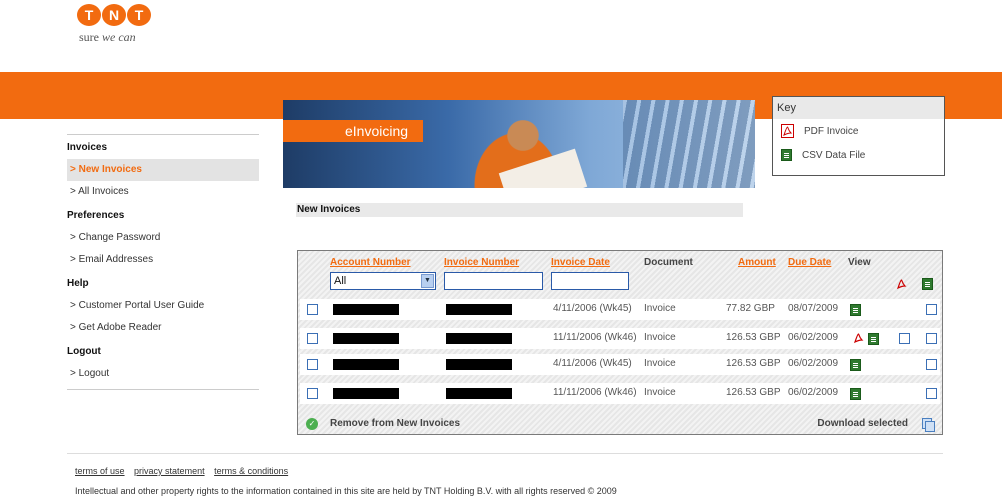  I want to click on key-panel: Key PDF Invoice CSV Data File, so click(858, 136).